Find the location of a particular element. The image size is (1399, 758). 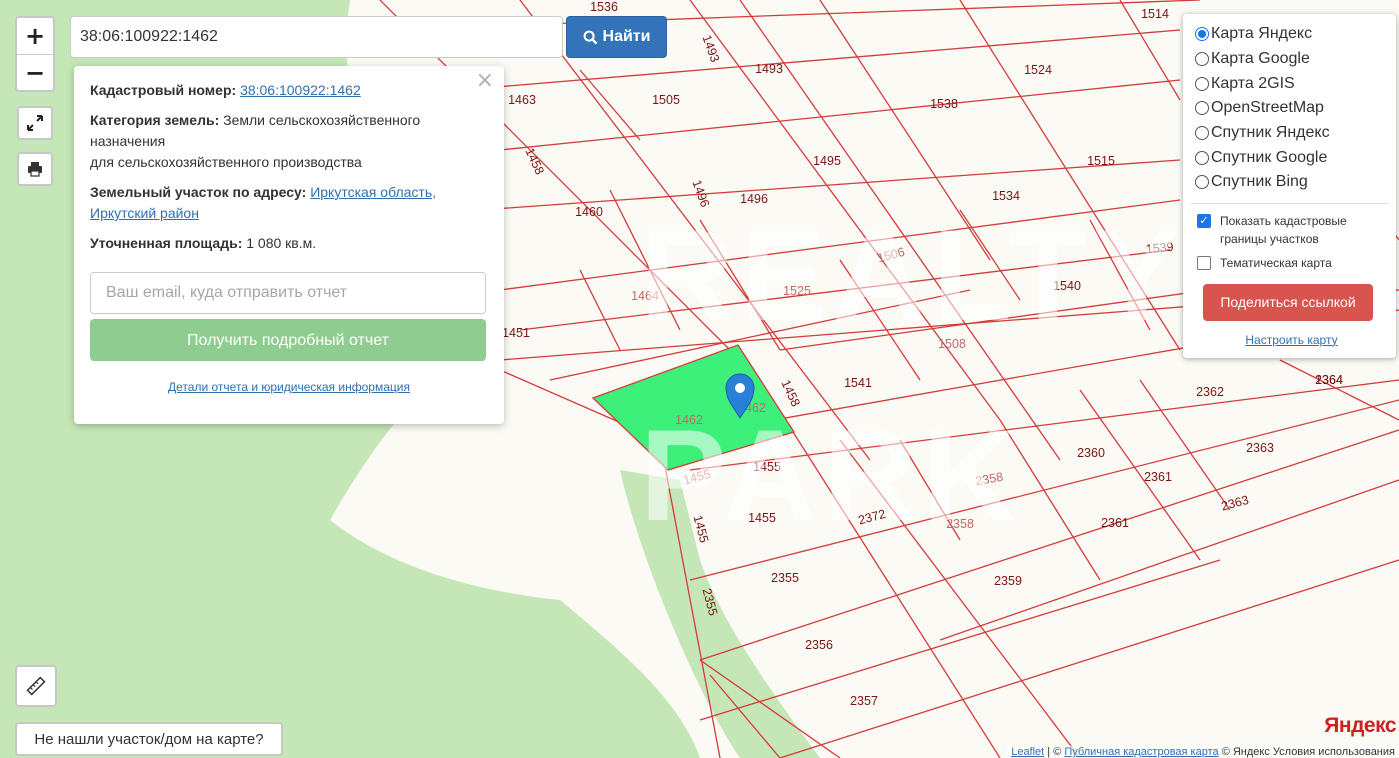

parcel-label: 1508 is located at coordinates (952, 344).